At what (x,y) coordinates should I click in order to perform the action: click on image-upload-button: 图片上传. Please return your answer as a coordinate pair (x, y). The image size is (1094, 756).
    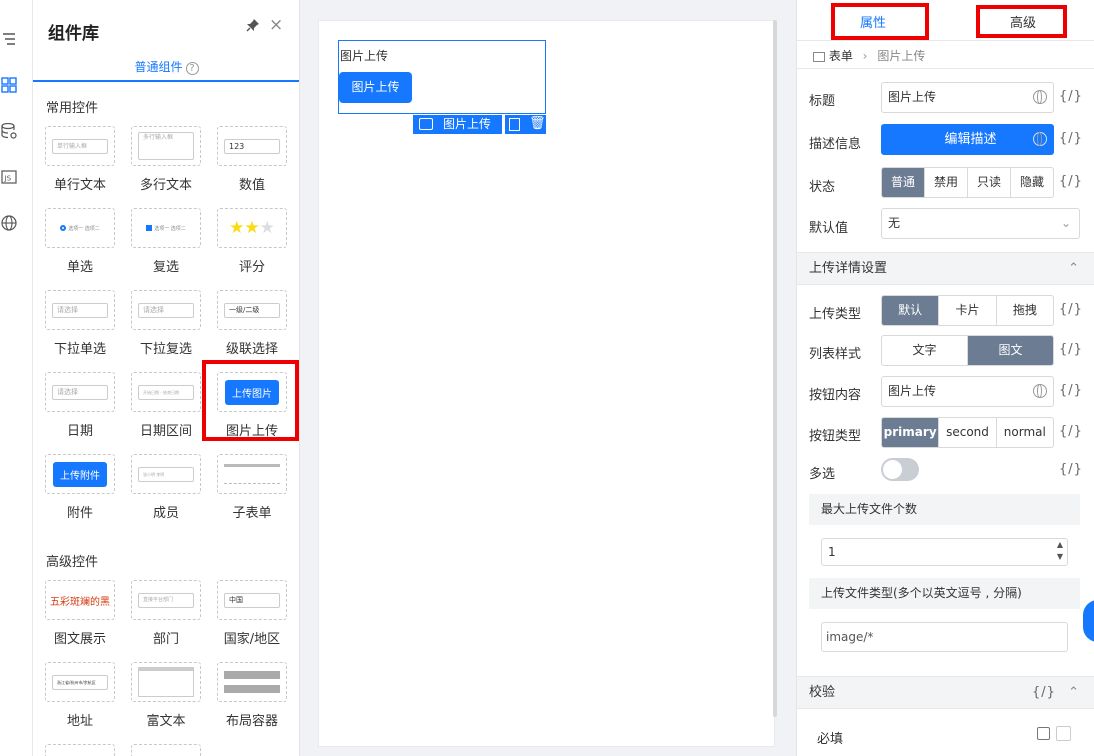
    Looking at the image, I should click on (375, 87).